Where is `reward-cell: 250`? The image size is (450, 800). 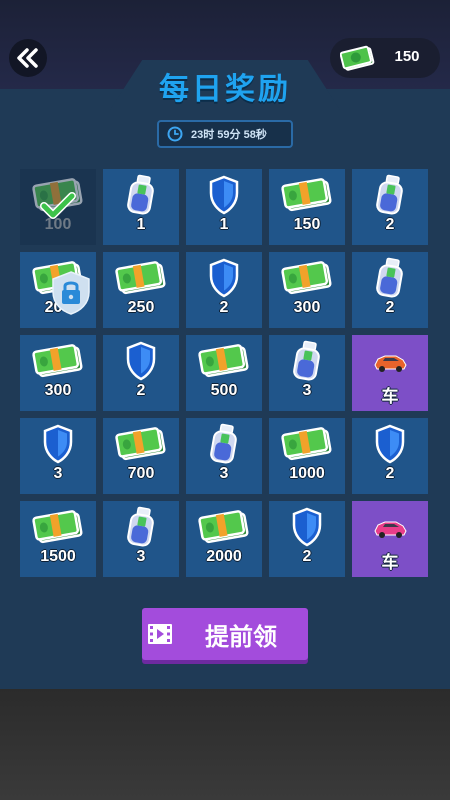 reward-cell: 250 is located at coordinates (141, 290).